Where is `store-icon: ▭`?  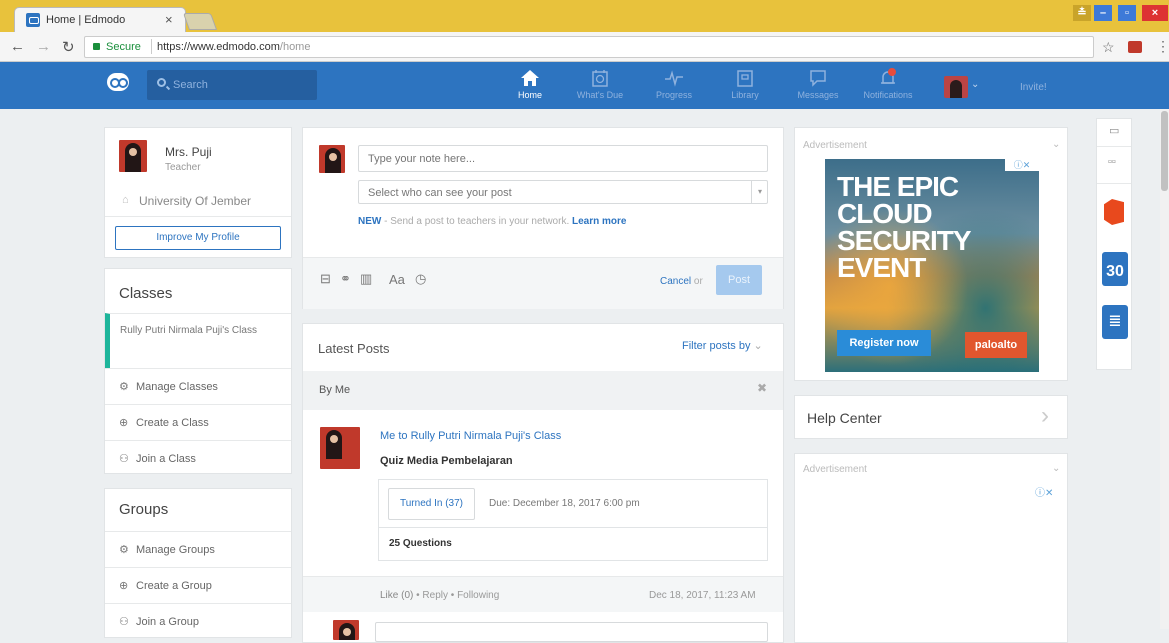 store-icon: ▭ is located at coordinates (1114, 130).